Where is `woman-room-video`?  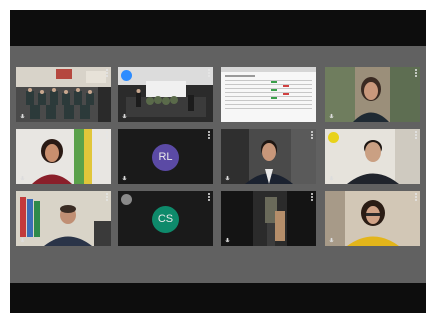
woman-room-video is located at coordinates (372, 94).